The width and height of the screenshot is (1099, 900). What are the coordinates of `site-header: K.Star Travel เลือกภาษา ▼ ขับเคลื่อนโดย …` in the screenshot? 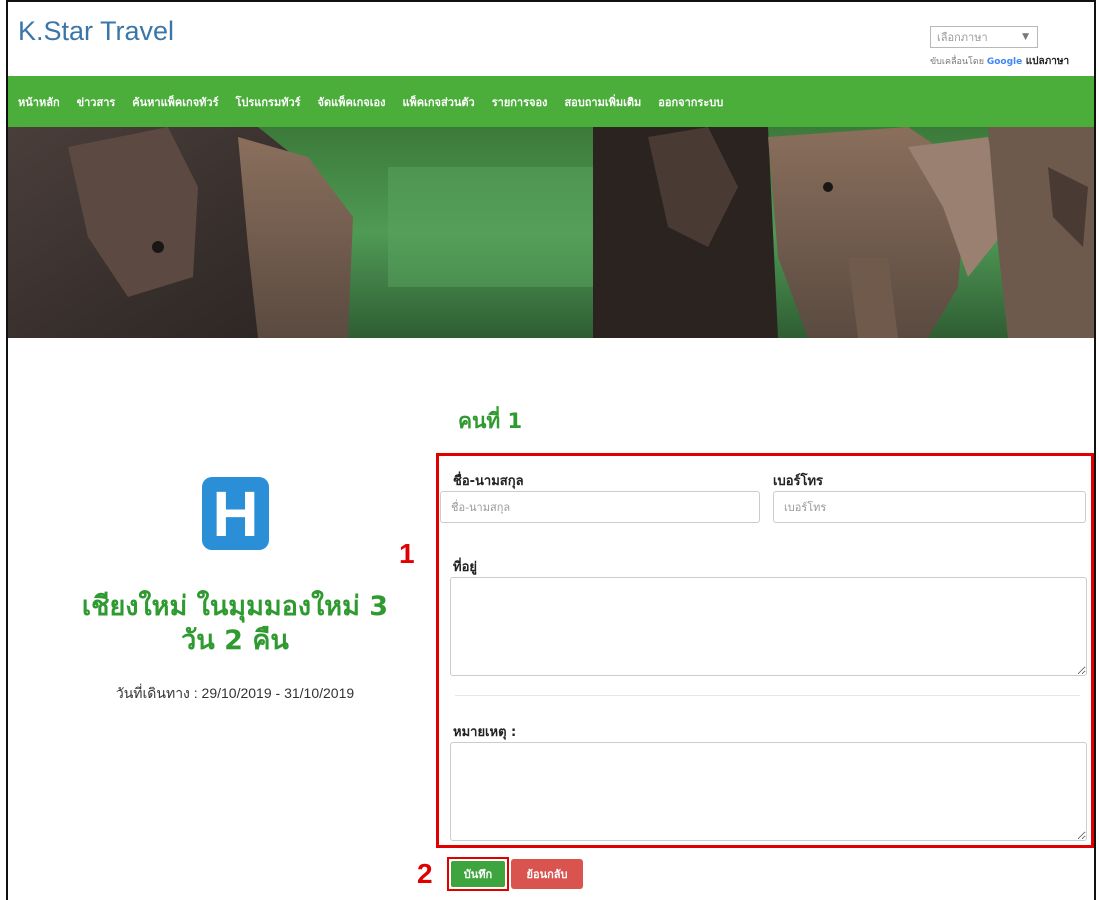 It's located at (551, 39).